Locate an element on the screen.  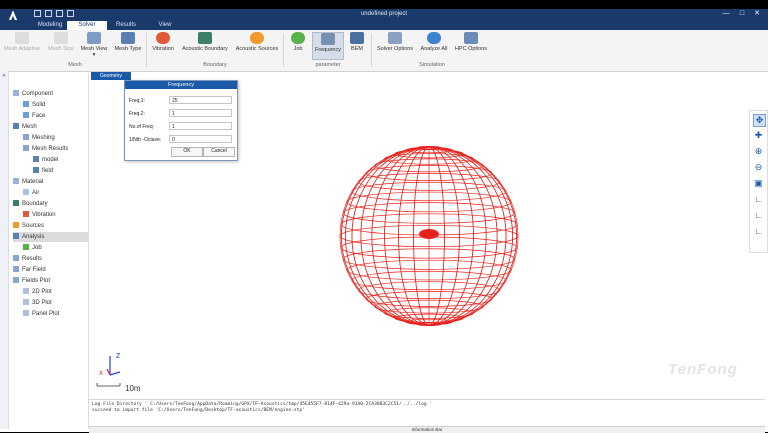
solver-options-button: Solver Options is located at coordinates (395, 42).